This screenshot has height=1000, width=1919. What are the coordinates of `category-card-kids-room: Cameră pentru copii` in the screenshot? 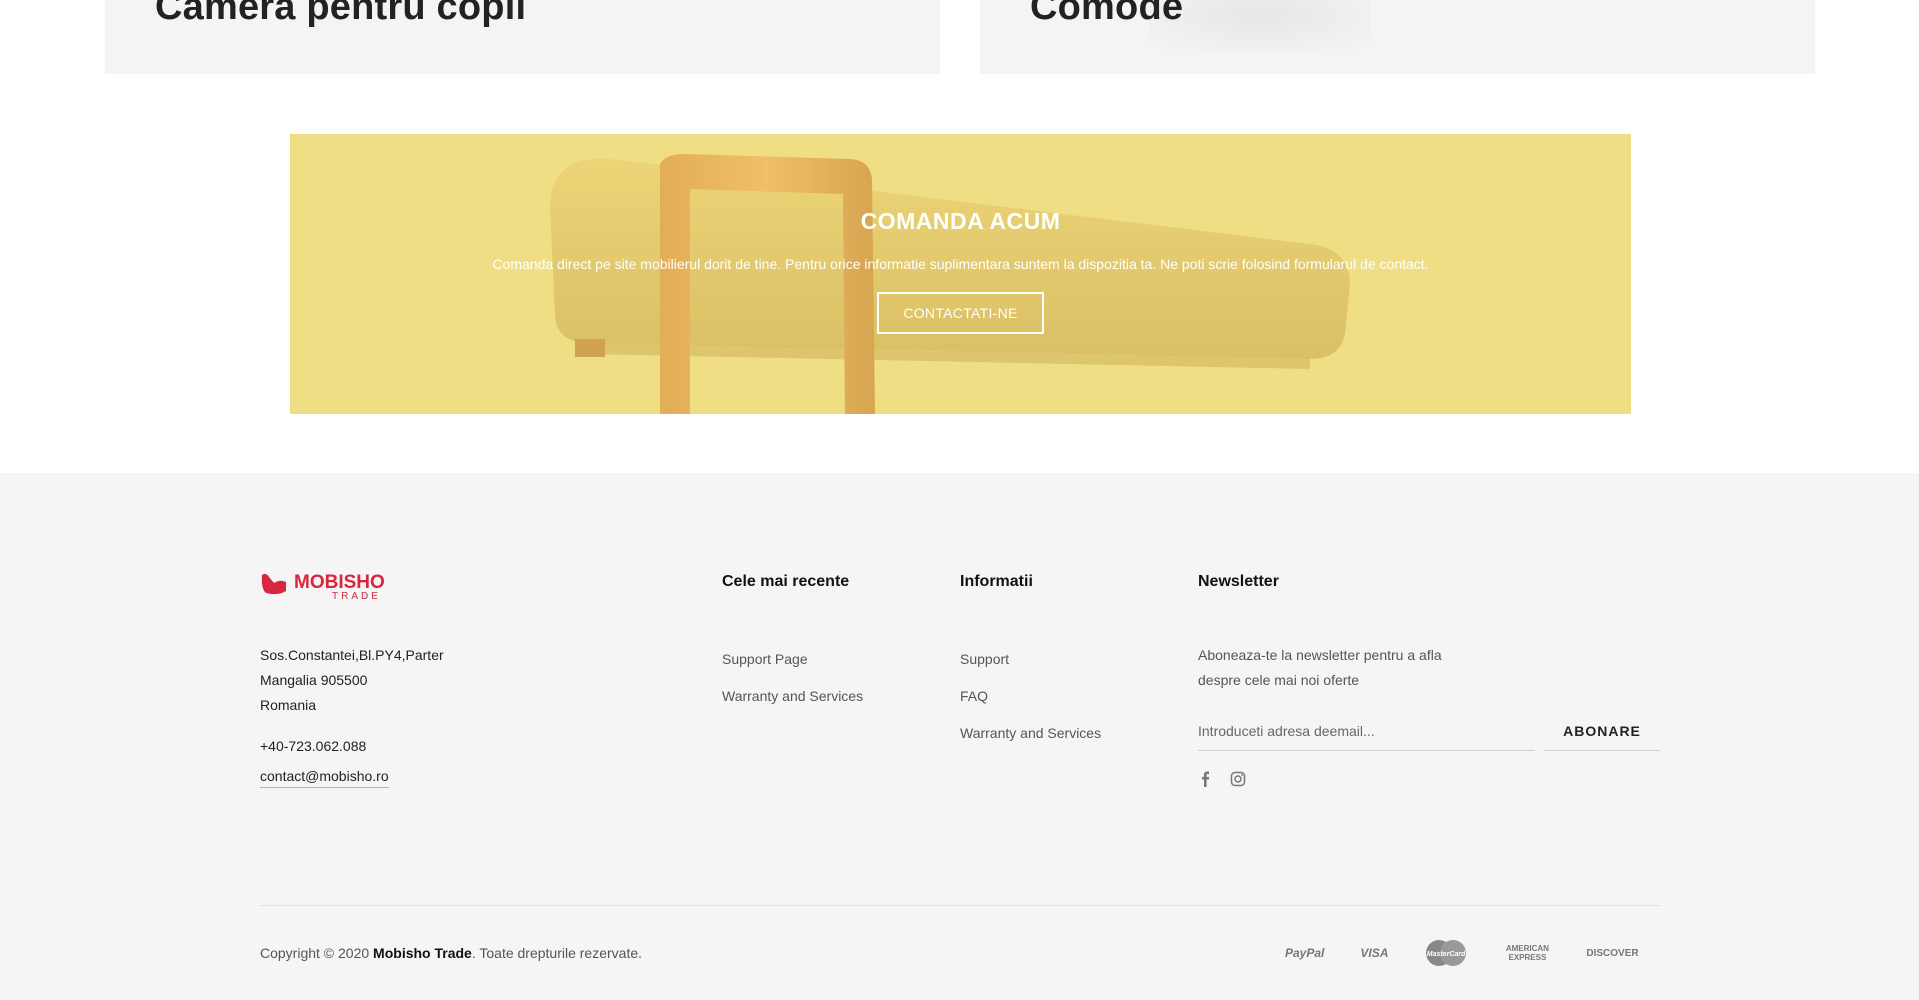 It's located at (522, 37).